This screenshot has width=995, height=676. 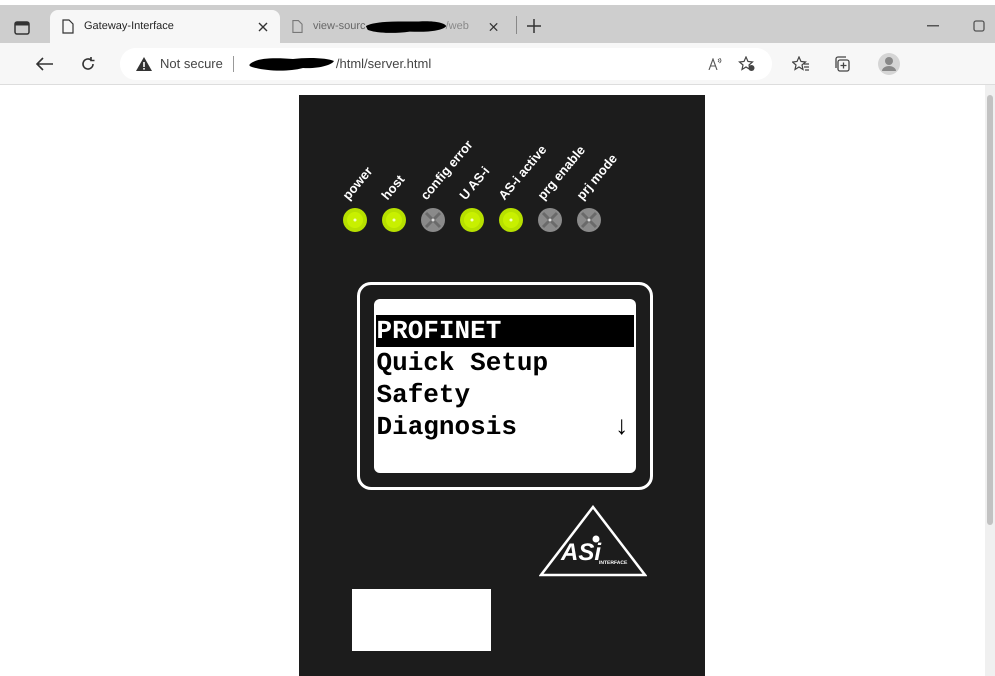 What do you see at coordinates (747, 64) in the screenshot?
I see `add-favorite-icon` at bounding box center [747, 64].